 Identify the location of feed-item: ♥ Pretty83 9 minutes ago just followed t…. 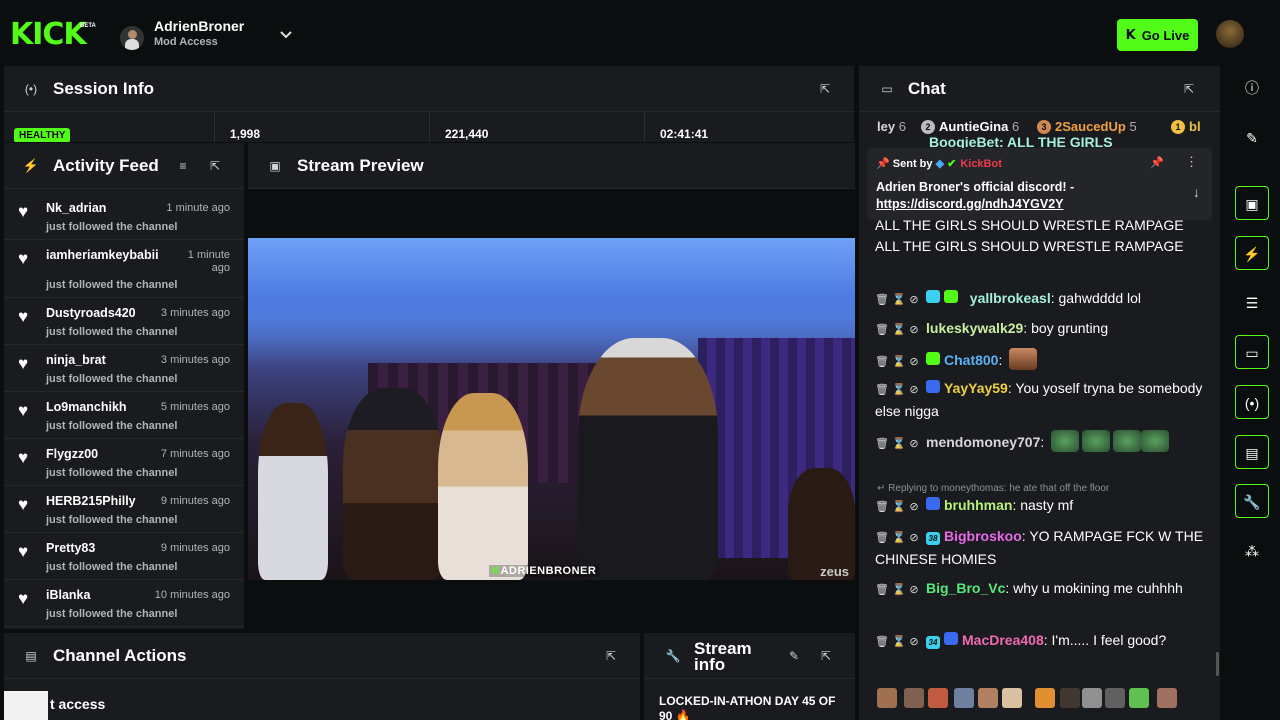
(124, 556).